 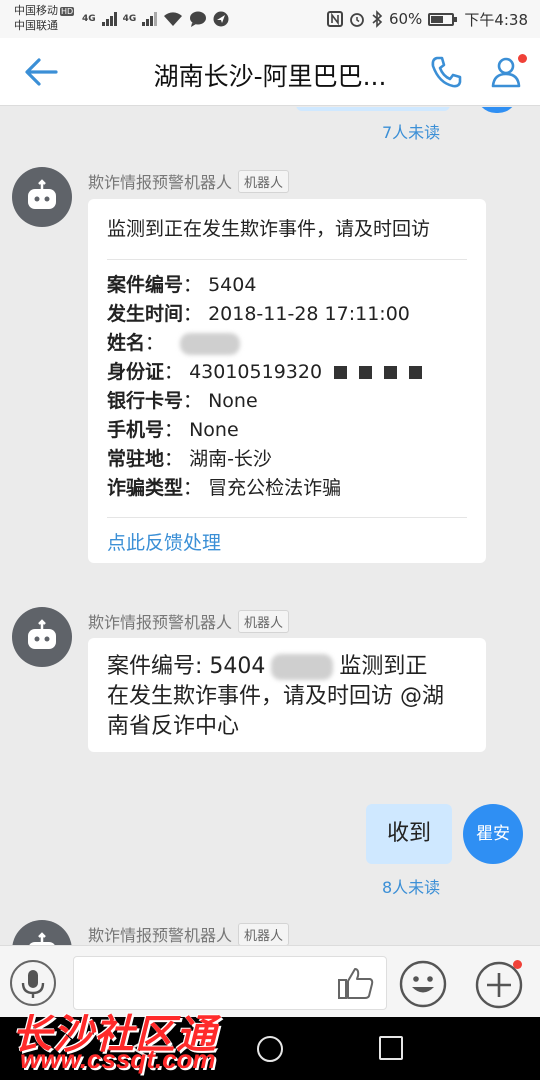 I want to click on emoji-button, so click(x=423, y=984).